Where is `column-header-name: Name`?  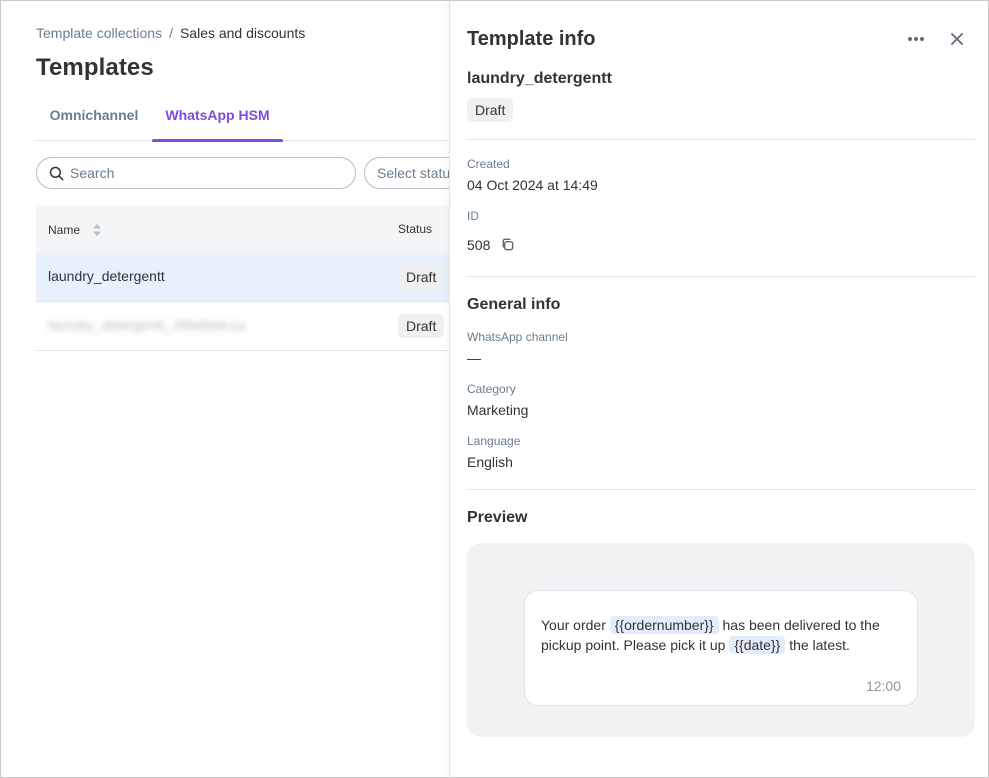
column-header-name: Name is located at coordinates (75, 230).